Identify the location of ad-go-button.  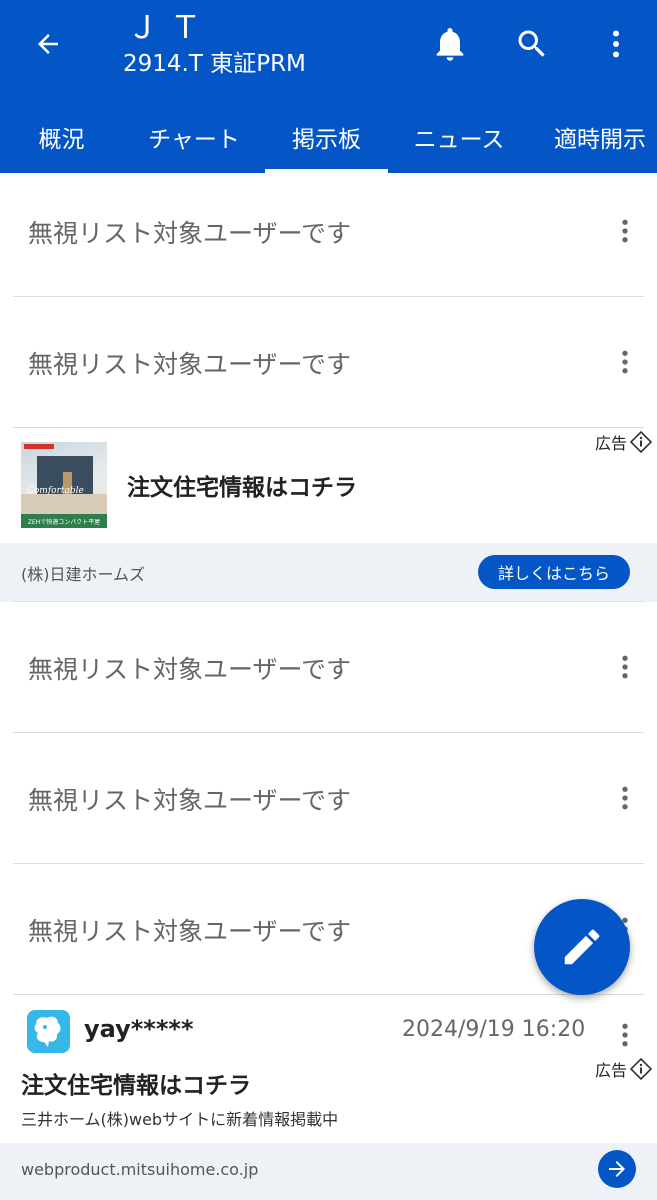
(617, 1169).